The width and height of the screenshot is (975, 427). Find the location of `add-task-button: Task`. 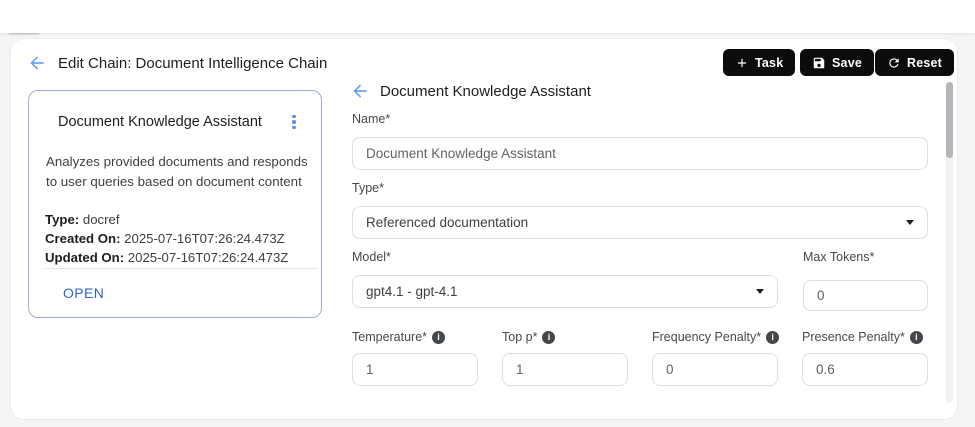

add-task-button: Task is located at coordinates (759, 62).